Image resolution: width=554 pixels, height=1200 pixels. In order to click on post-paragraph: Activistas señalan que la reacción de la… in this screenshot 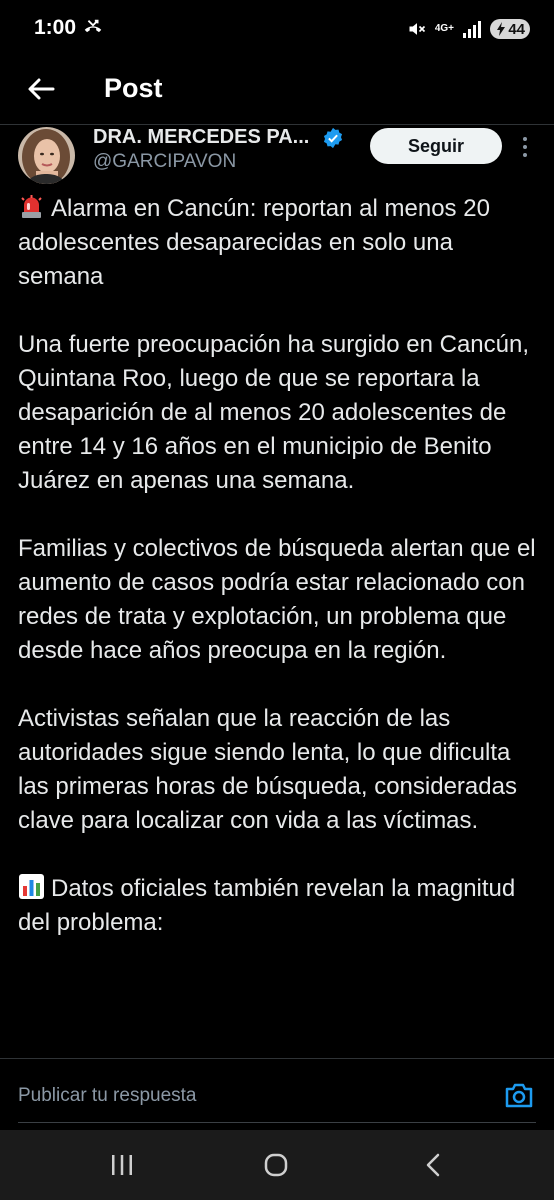, I will do `click(278, 770)`.